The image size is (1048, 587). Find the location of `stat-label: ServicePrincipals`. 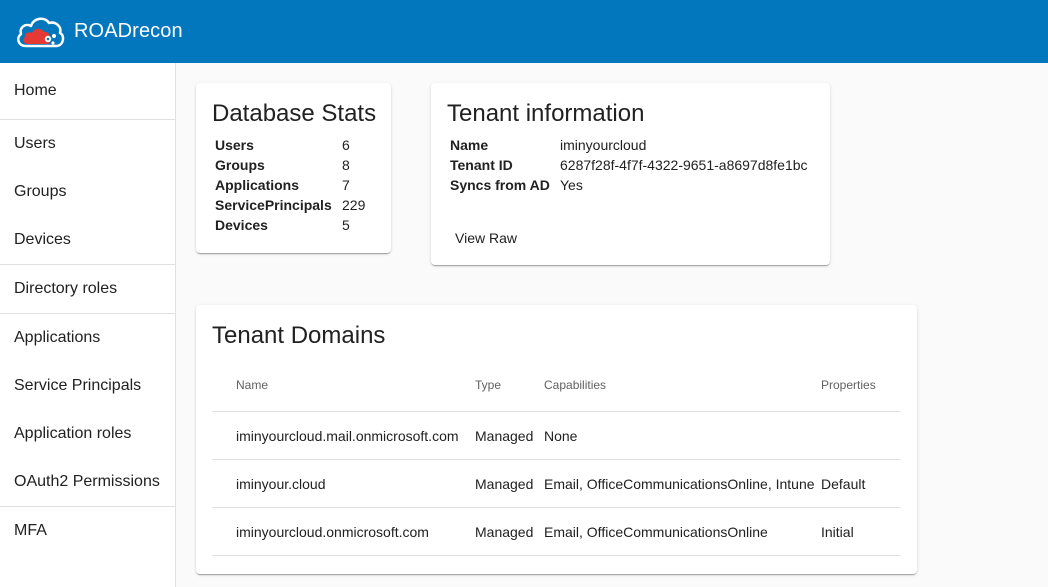

stat-label: ServicePrincipals is located at coordinates (273, 205).